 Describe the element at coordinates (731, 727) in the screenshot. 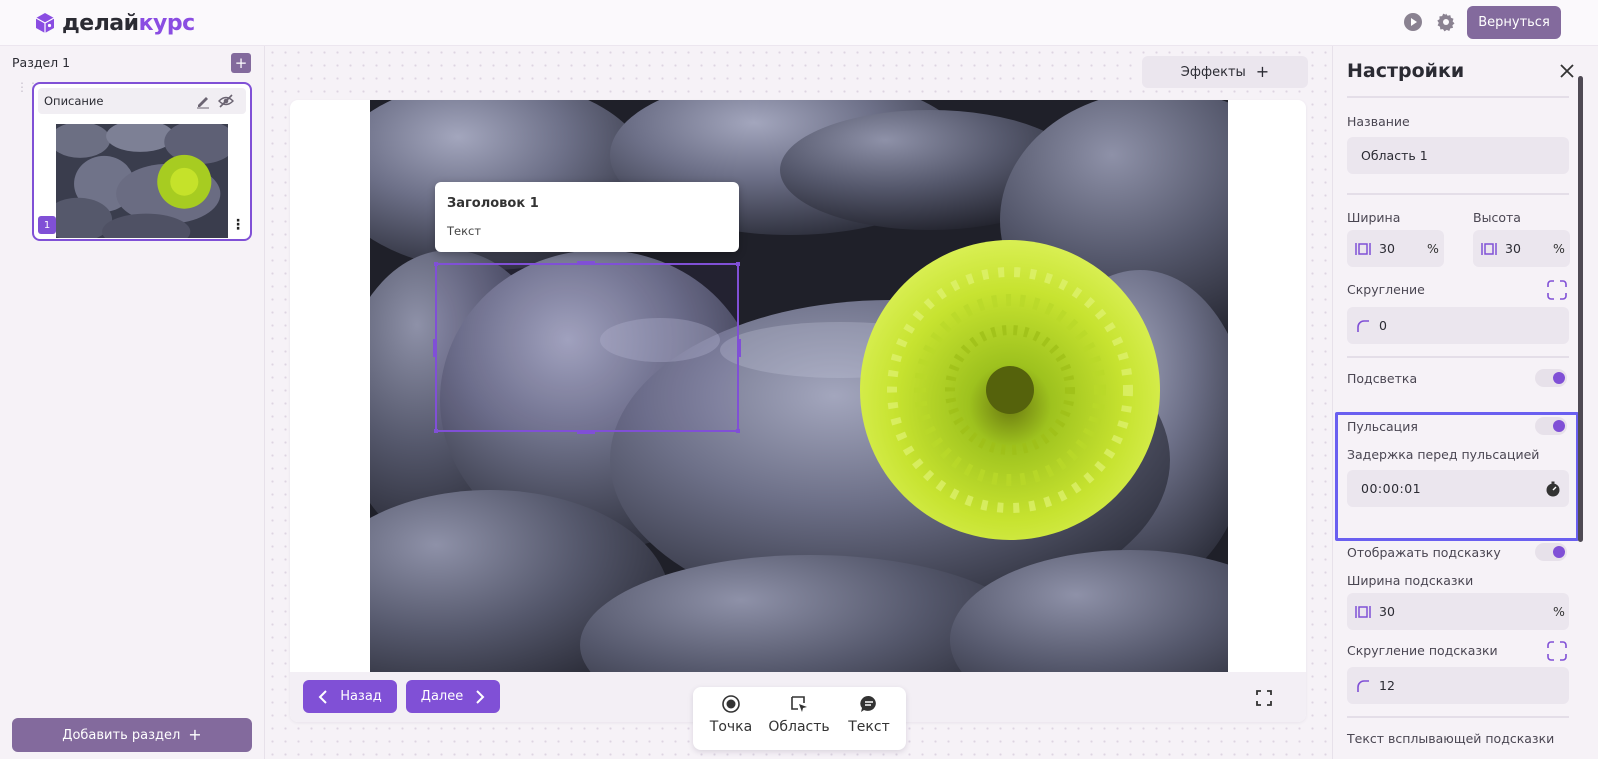

I see `tool-point-label: Точка` at that location.